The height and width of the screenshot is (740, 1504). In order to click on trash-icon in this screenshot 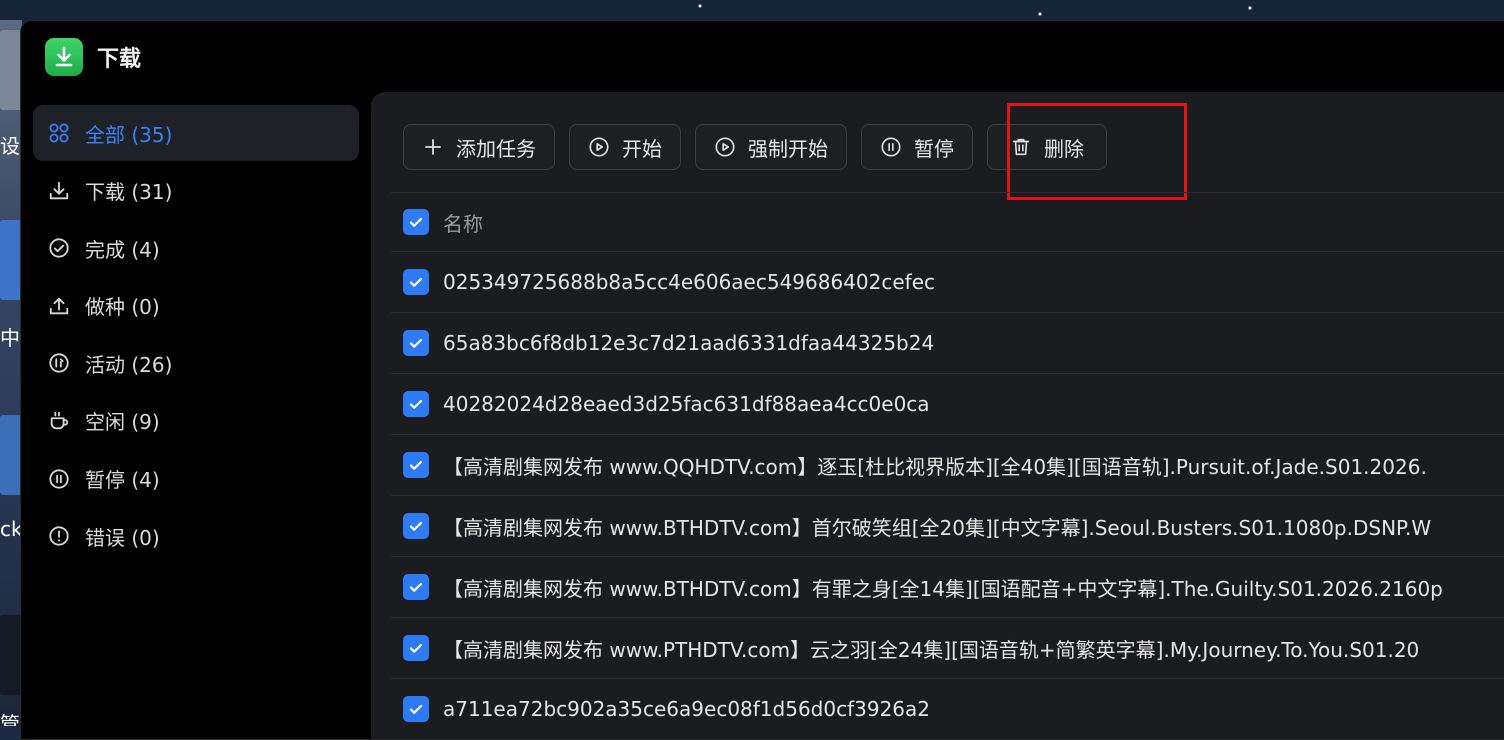, I will do `click(1021, 147)`.